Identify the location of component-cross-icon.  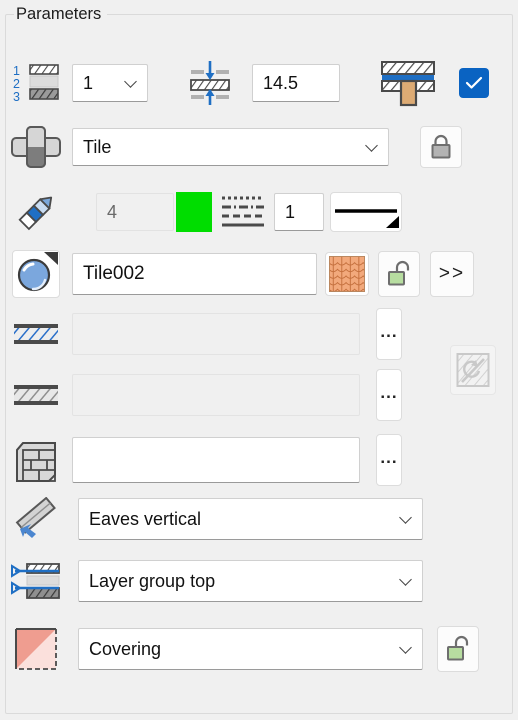
(36, 147).